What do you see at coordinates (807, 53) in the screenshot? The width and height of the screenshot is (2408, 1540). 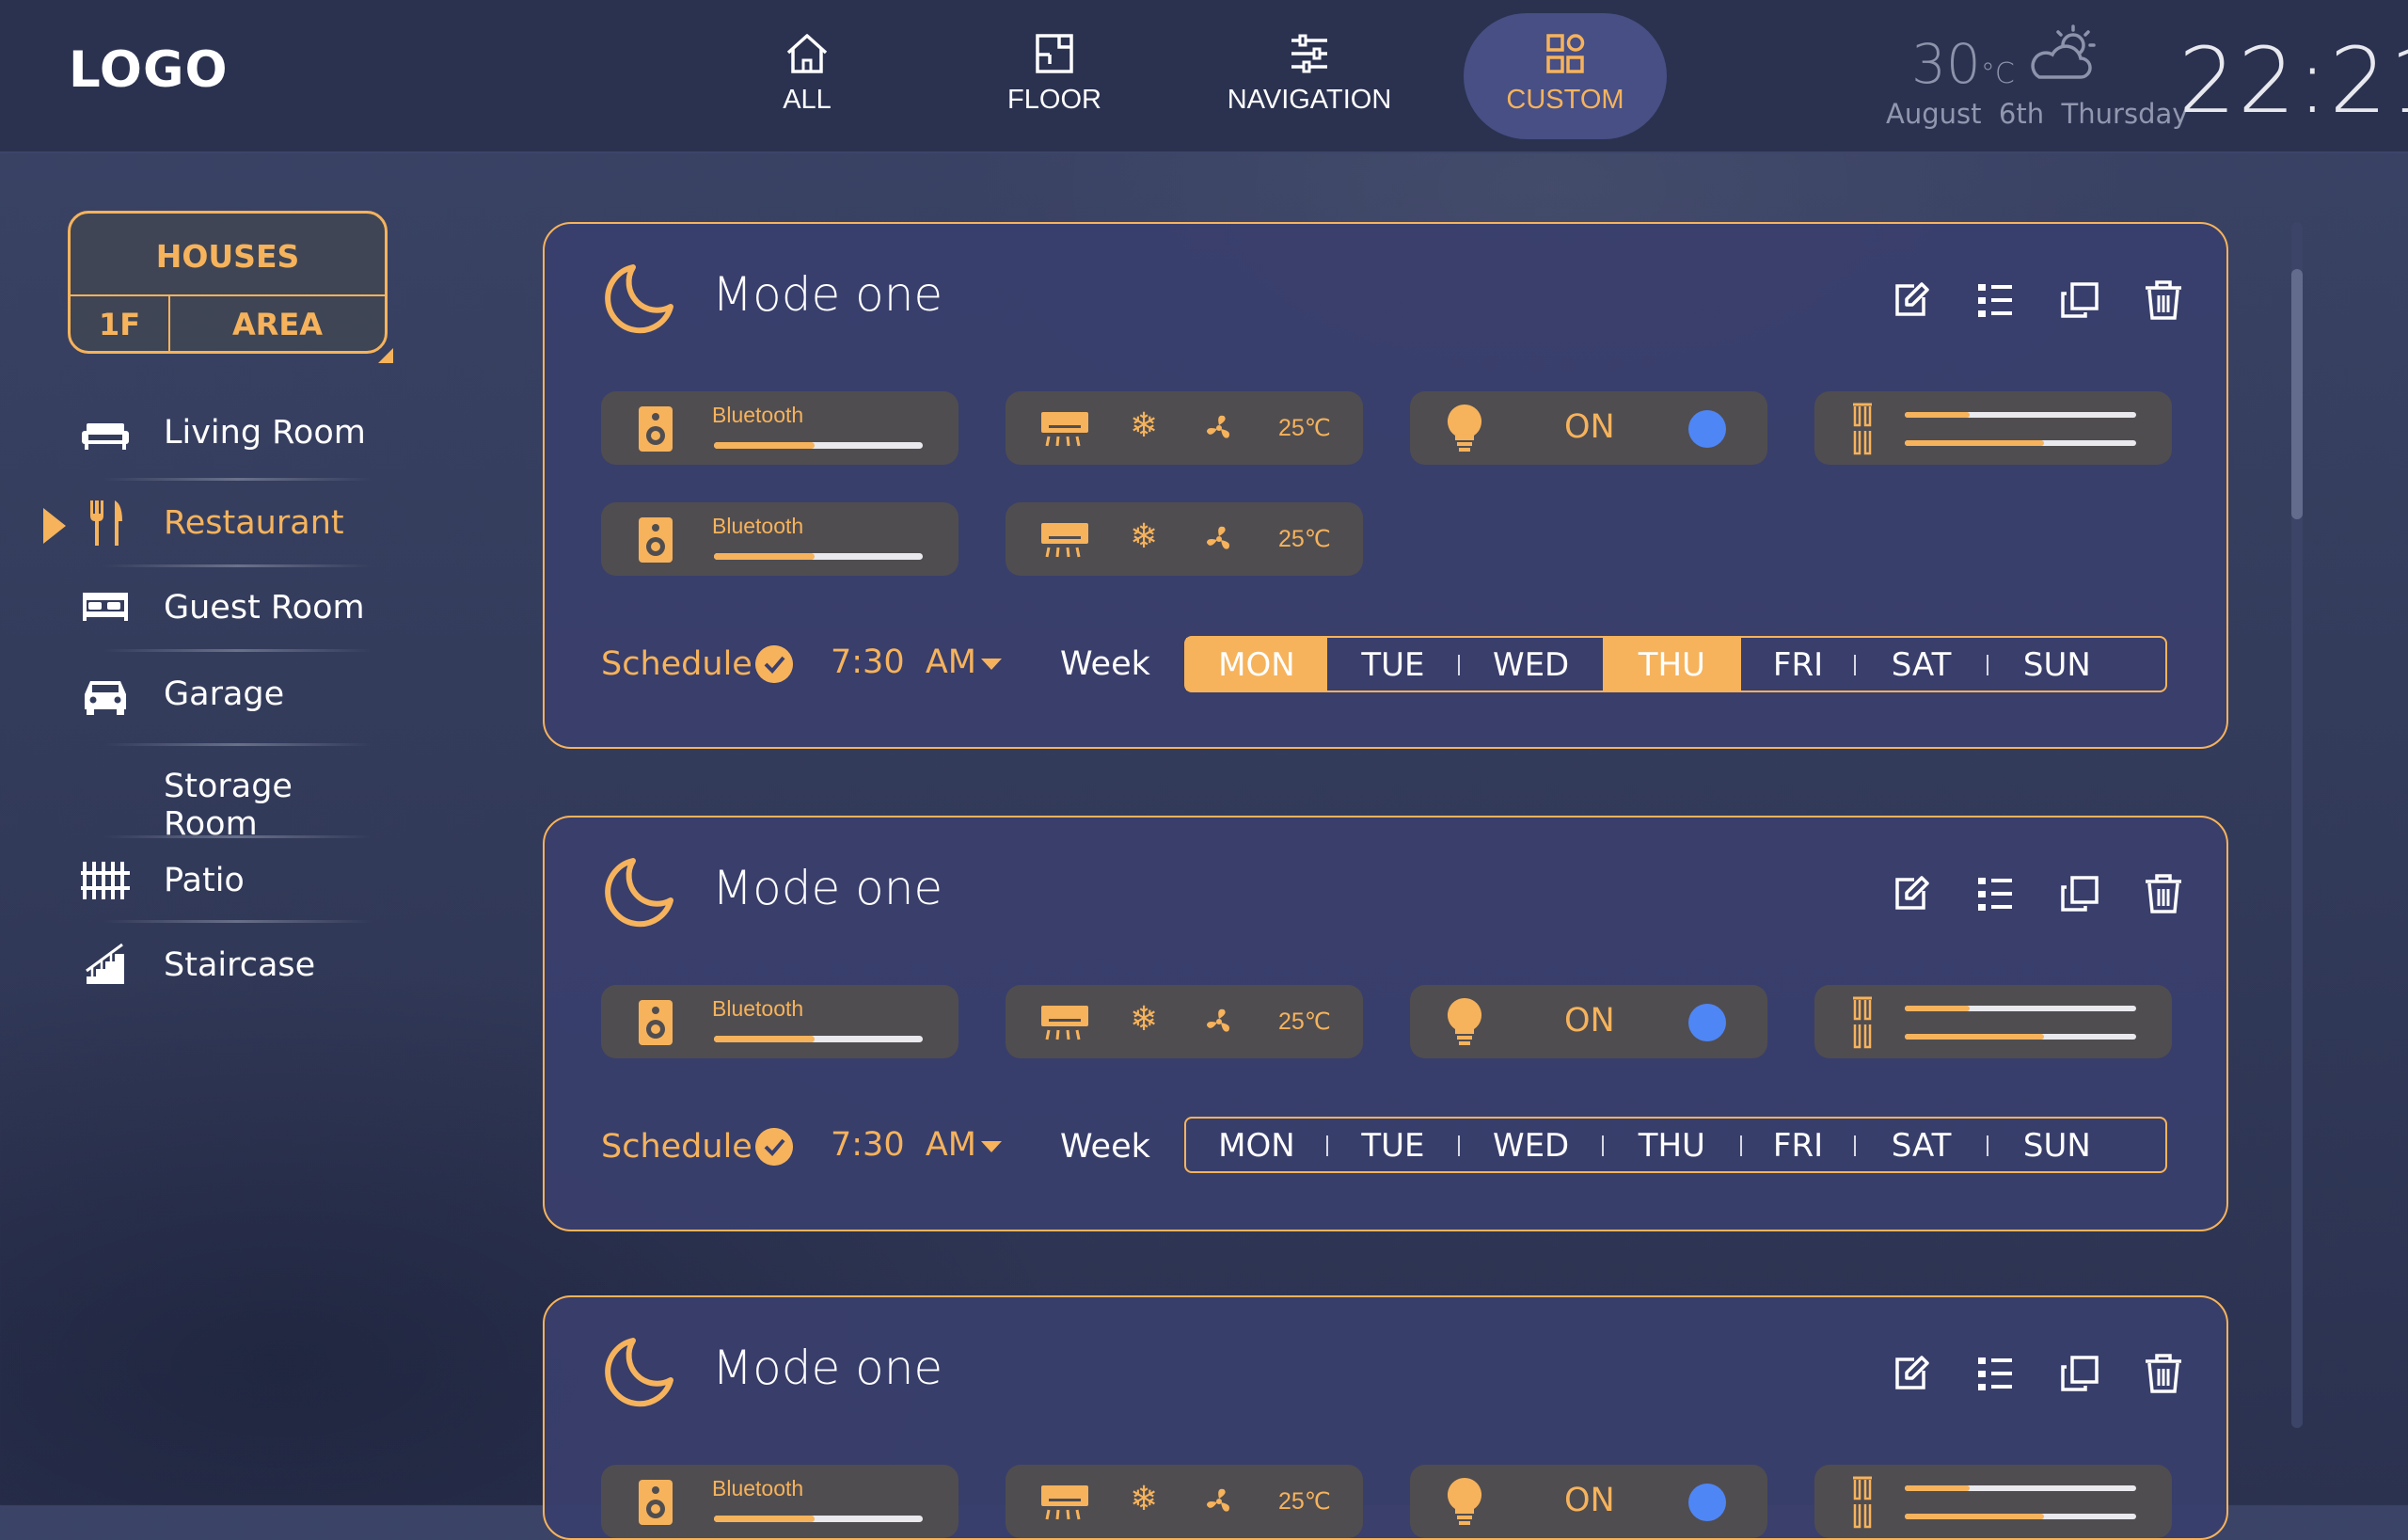 I see `home-icon` at bounding box center [807, 53].